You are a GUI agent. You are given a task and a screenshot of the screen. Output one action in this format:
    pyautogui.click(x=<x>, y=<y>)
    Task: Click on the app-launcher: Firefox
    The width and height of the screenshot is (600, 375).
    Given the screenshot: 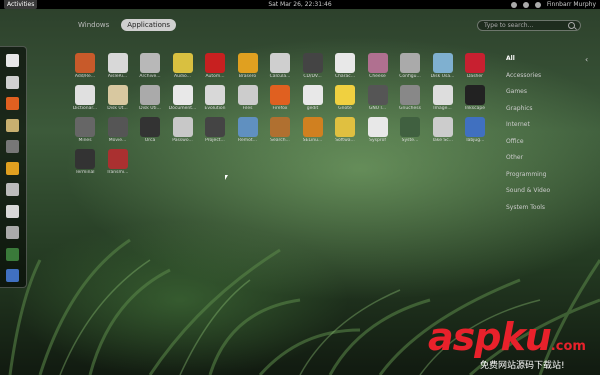 What is the action you would take?
    pyautogui.click(x=280, y=98)
    